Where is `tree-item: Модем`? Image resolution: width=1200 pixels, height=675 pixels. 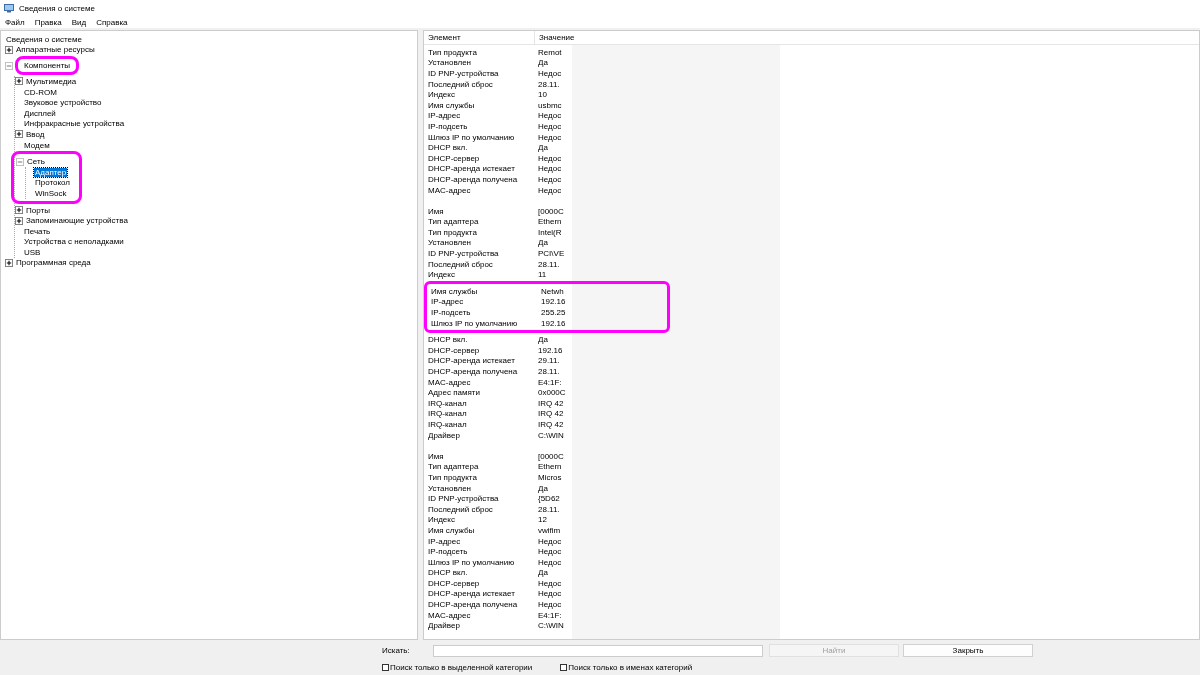 tree-item: Модем is located at coordinates (37, 145).